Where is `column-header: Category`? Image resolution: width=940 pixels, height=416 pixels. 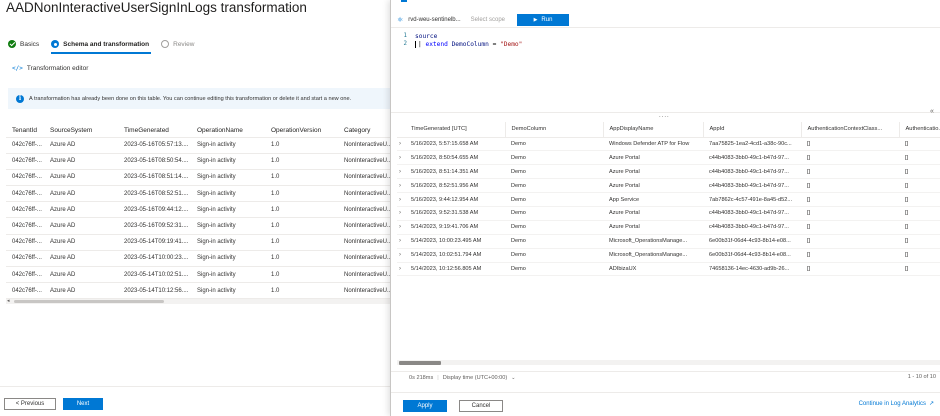 column-header: Category is located at coordinates (364, 130).